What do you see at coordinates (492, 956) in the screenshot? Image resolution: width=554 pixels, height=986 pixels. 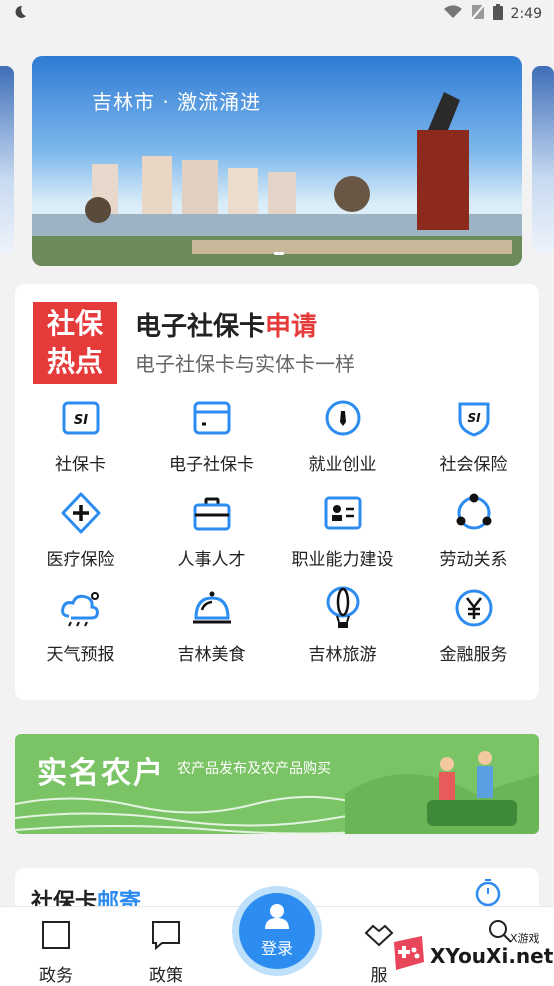 I see `watermark-text: XYouXi.net` at bounding box center [492, 956].